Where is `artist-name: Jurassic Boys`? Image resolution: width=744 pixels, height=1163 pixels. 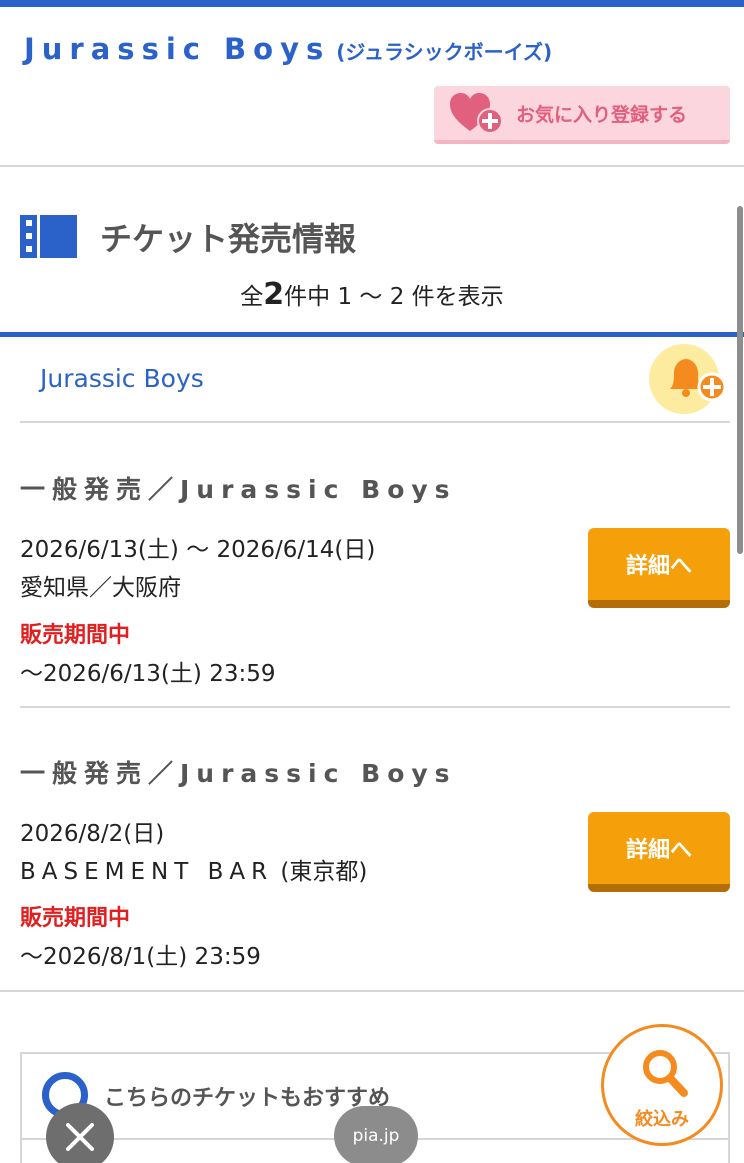
artist-name: Jurassic Boys is located at coordinates (177, 49).